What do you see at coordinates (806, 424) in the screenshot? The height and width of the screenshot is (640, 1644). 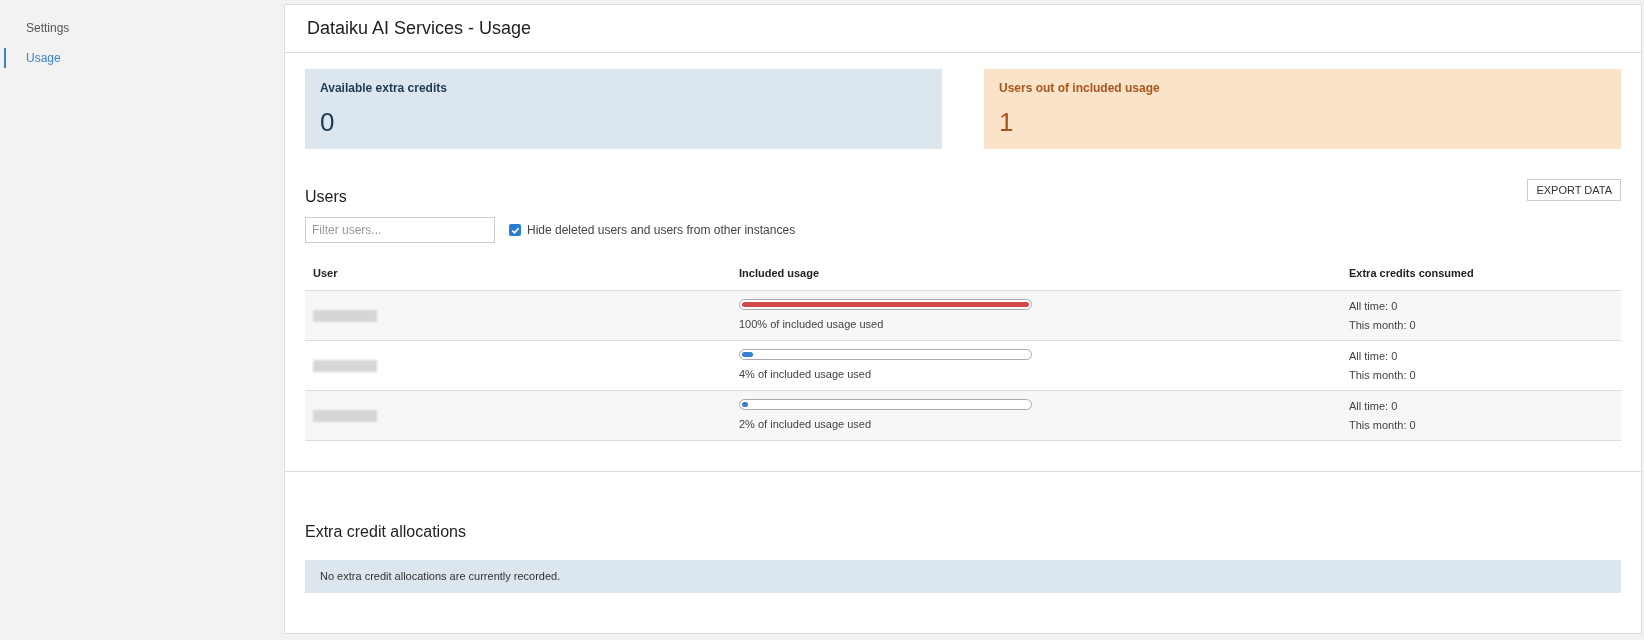 I see `usage-text: 2% of included usage used` at bounding box center [806, 424].